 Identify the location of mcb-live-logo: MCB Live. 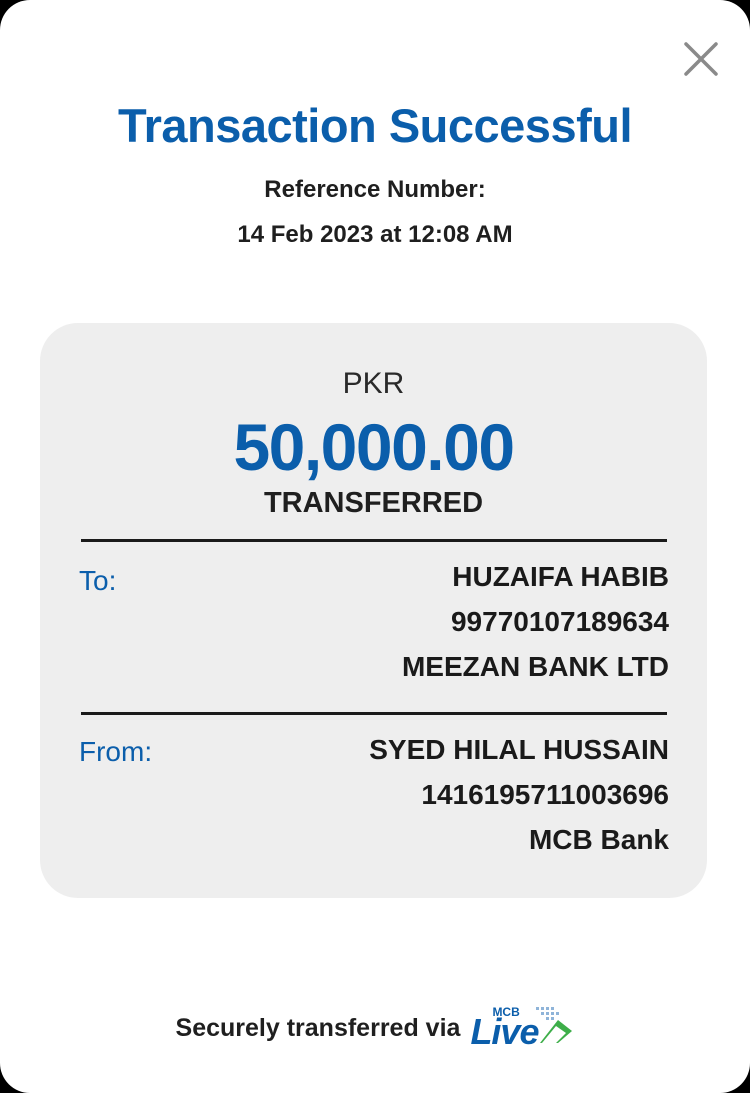
(522, 1028).